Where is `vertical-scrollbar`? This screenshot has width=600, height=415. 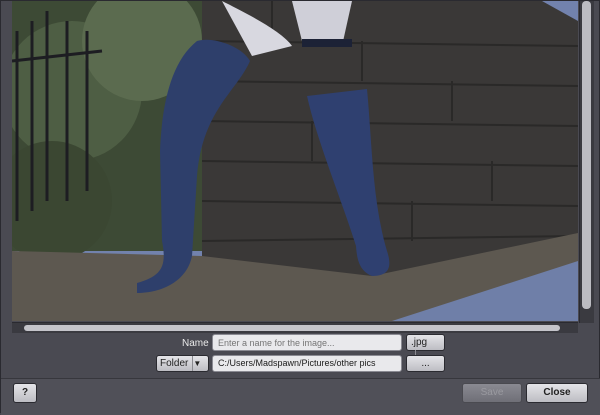
vertical-scrollbar is located at coordinates (586, 162).